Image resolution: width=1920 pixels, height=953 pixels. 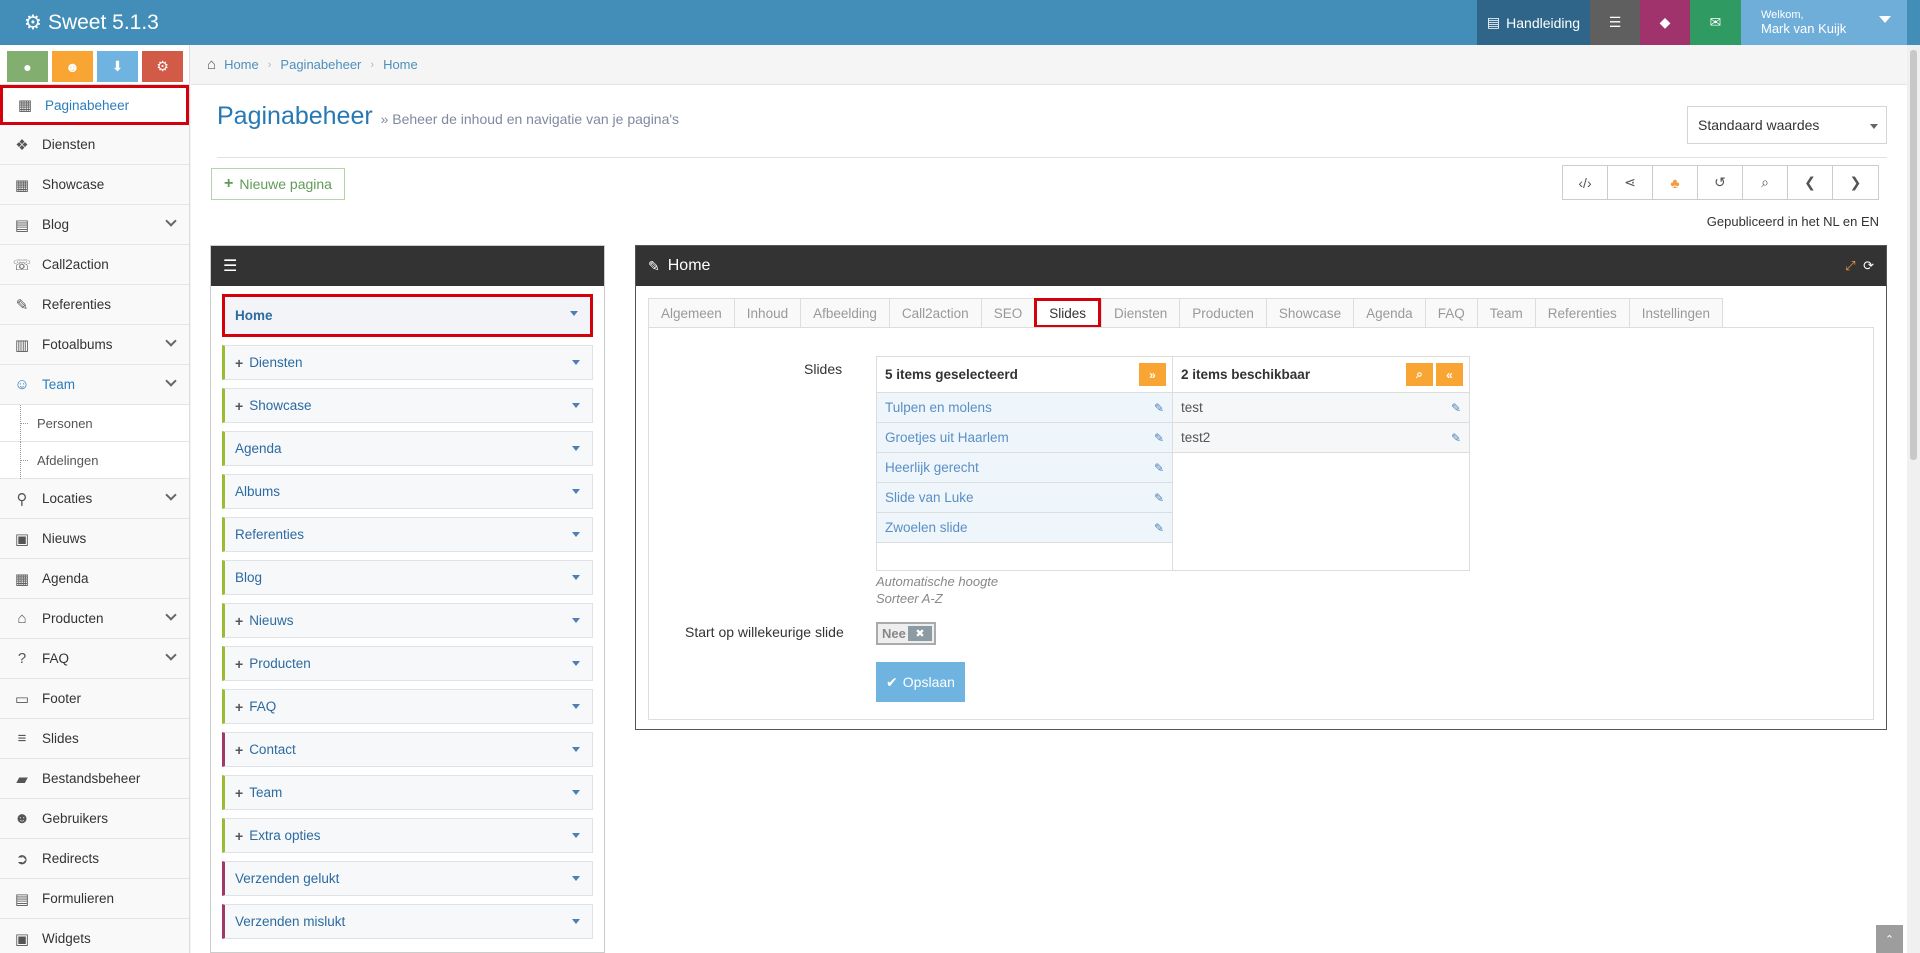 What do you see at coordinates (241, 64) in the screenshot?
I see `breadcrumb-home: Home` at bounding box center [241, 64].